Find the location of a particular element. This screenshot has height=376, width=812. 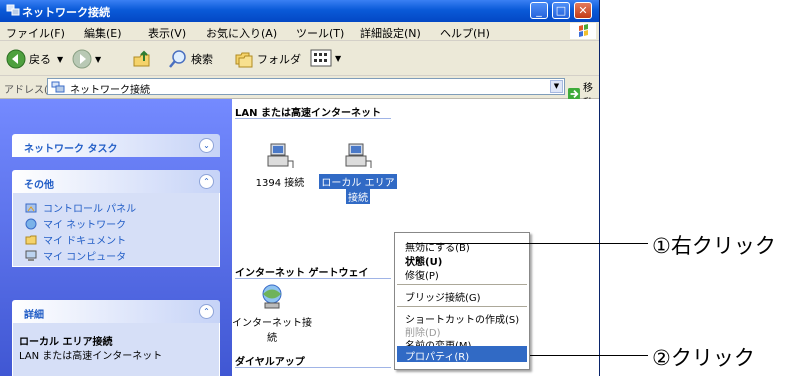

details-header: 詳細 ⌃ is located at coordinates (116, 311).